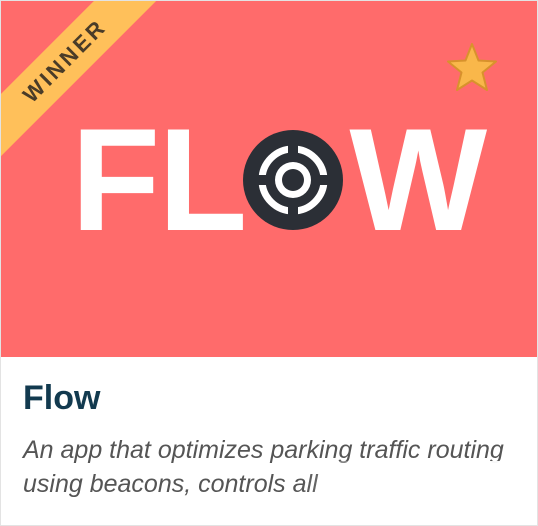 The height and width of the screenshot is (526, 538). I want to click on logo-text-left: FL, so click(159, 179).